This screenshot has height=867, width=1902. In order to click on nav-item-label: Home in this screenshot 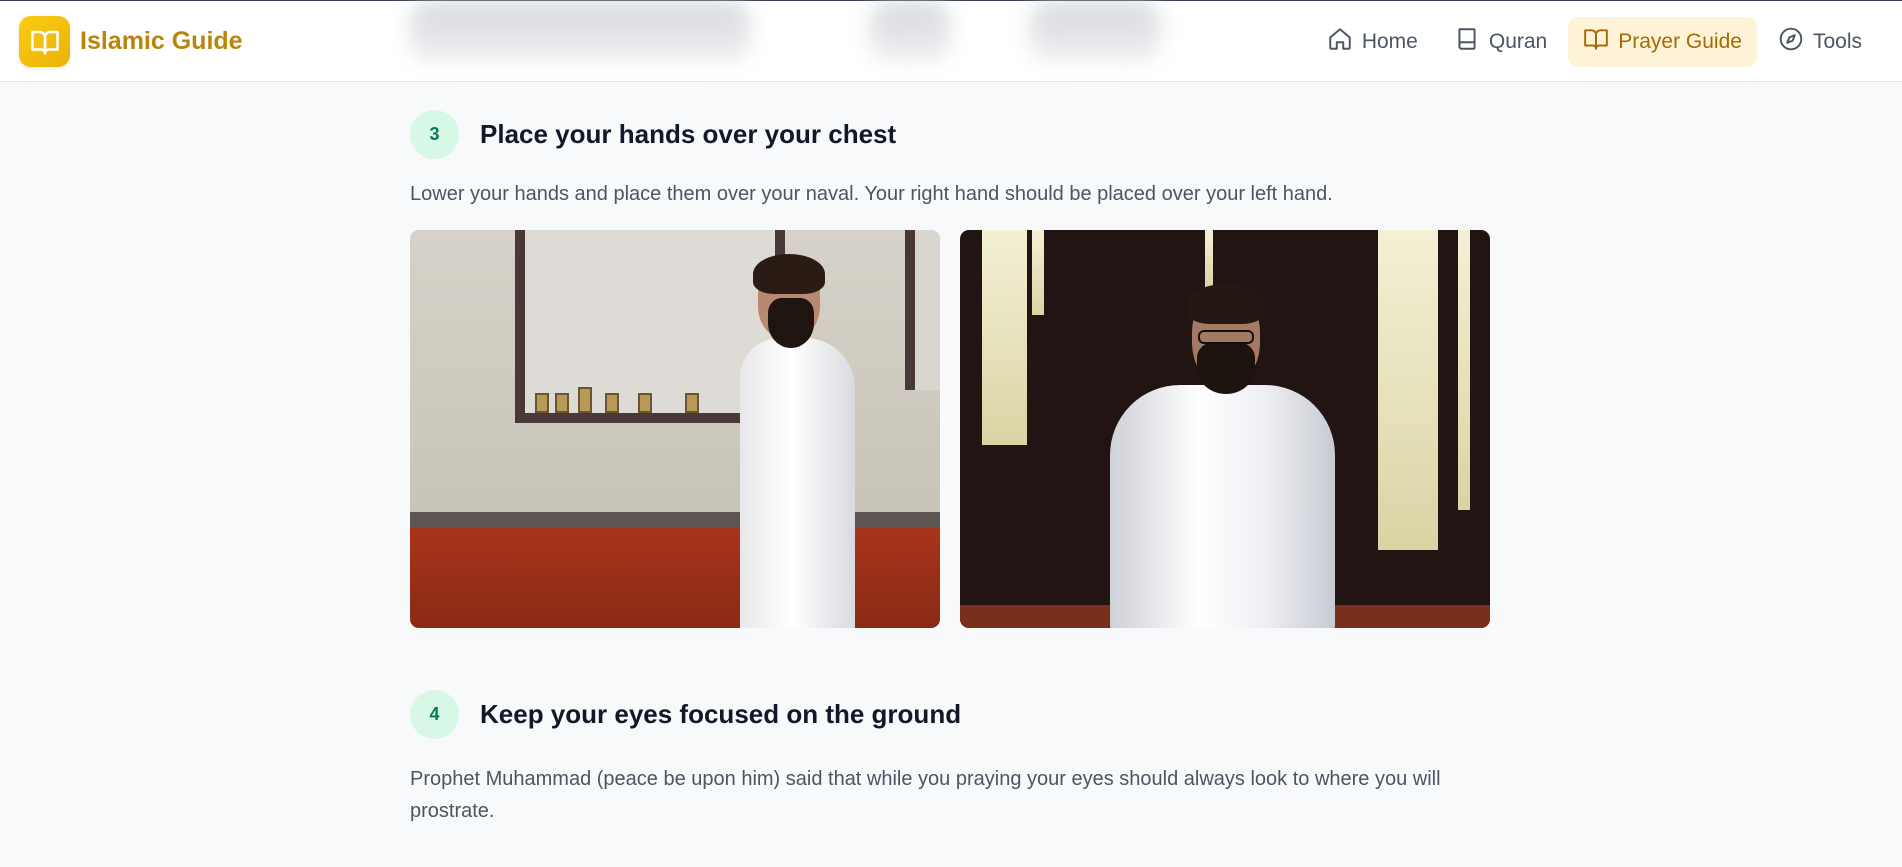, I will do `click(1389, 41)`.